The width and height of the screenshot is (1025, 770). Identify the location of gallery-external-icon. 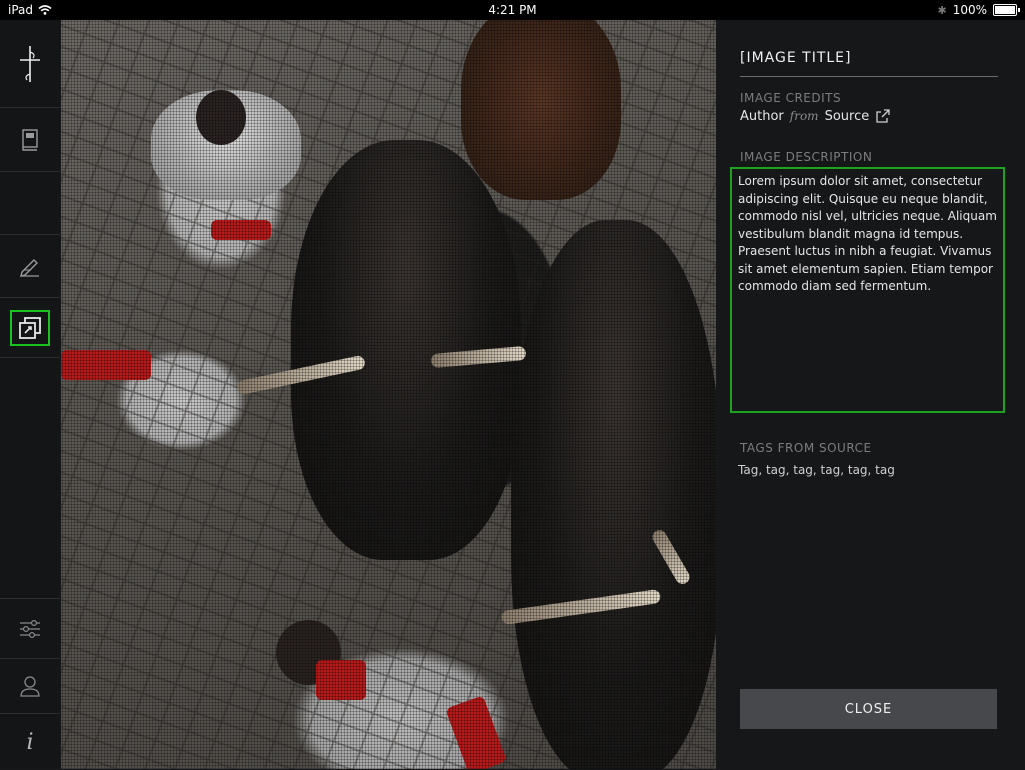
(30, 327).